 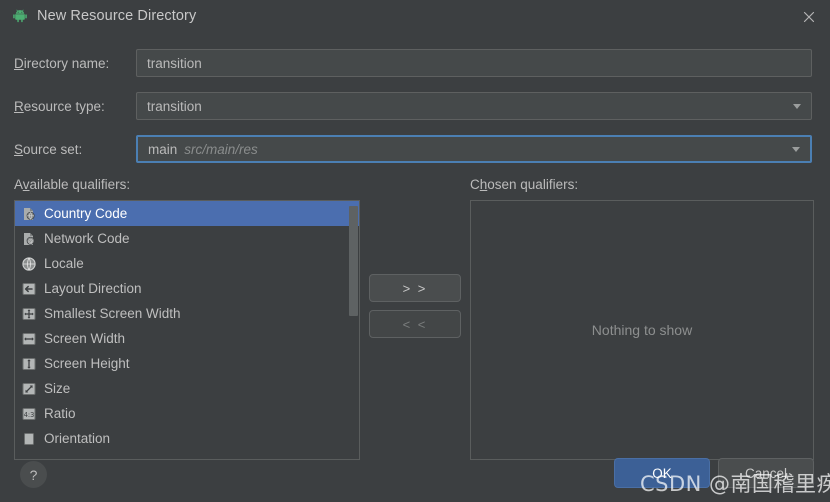 I want to click on directory-name-row: Directory name: transition, so click(x=415, y=63).